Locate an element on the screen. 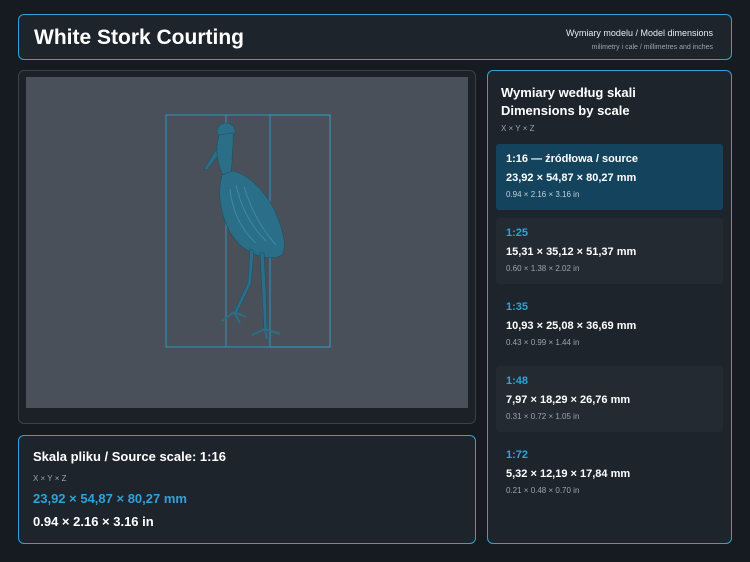 This screenshot has width=750, height=562. source-scale-heading: Skala pliku / Source scale: 1:16 is located at coordinates (129, 456).